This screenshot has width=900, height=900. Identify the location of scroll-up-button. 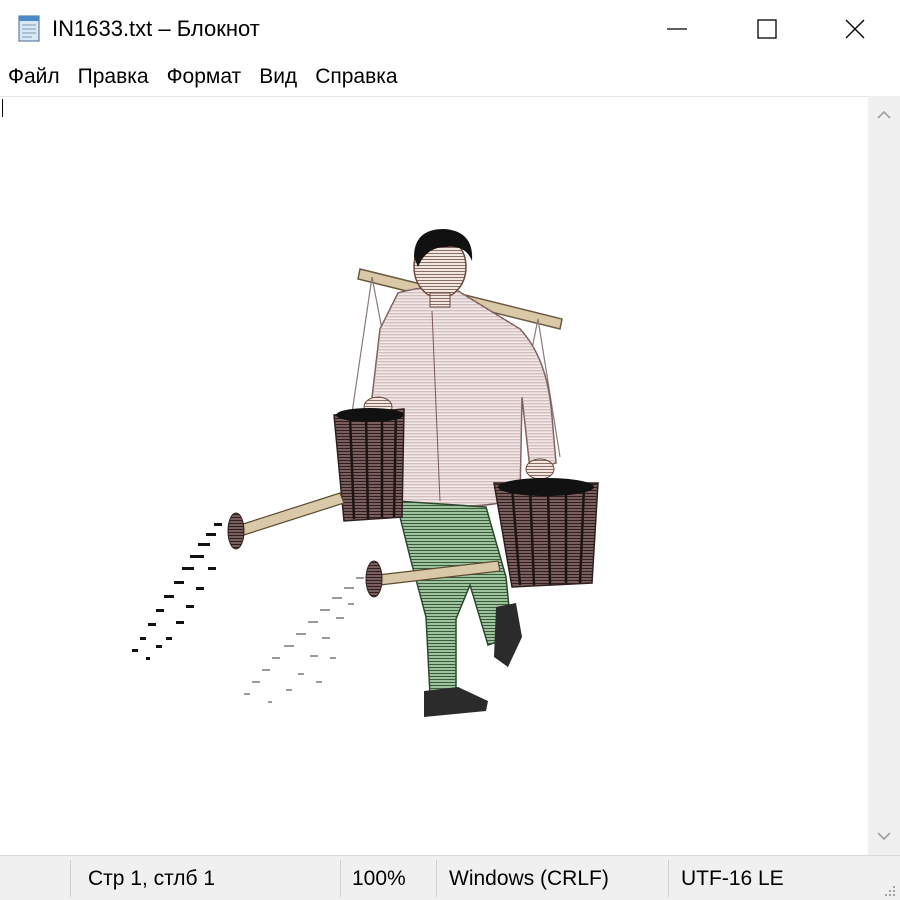
(884, 115).